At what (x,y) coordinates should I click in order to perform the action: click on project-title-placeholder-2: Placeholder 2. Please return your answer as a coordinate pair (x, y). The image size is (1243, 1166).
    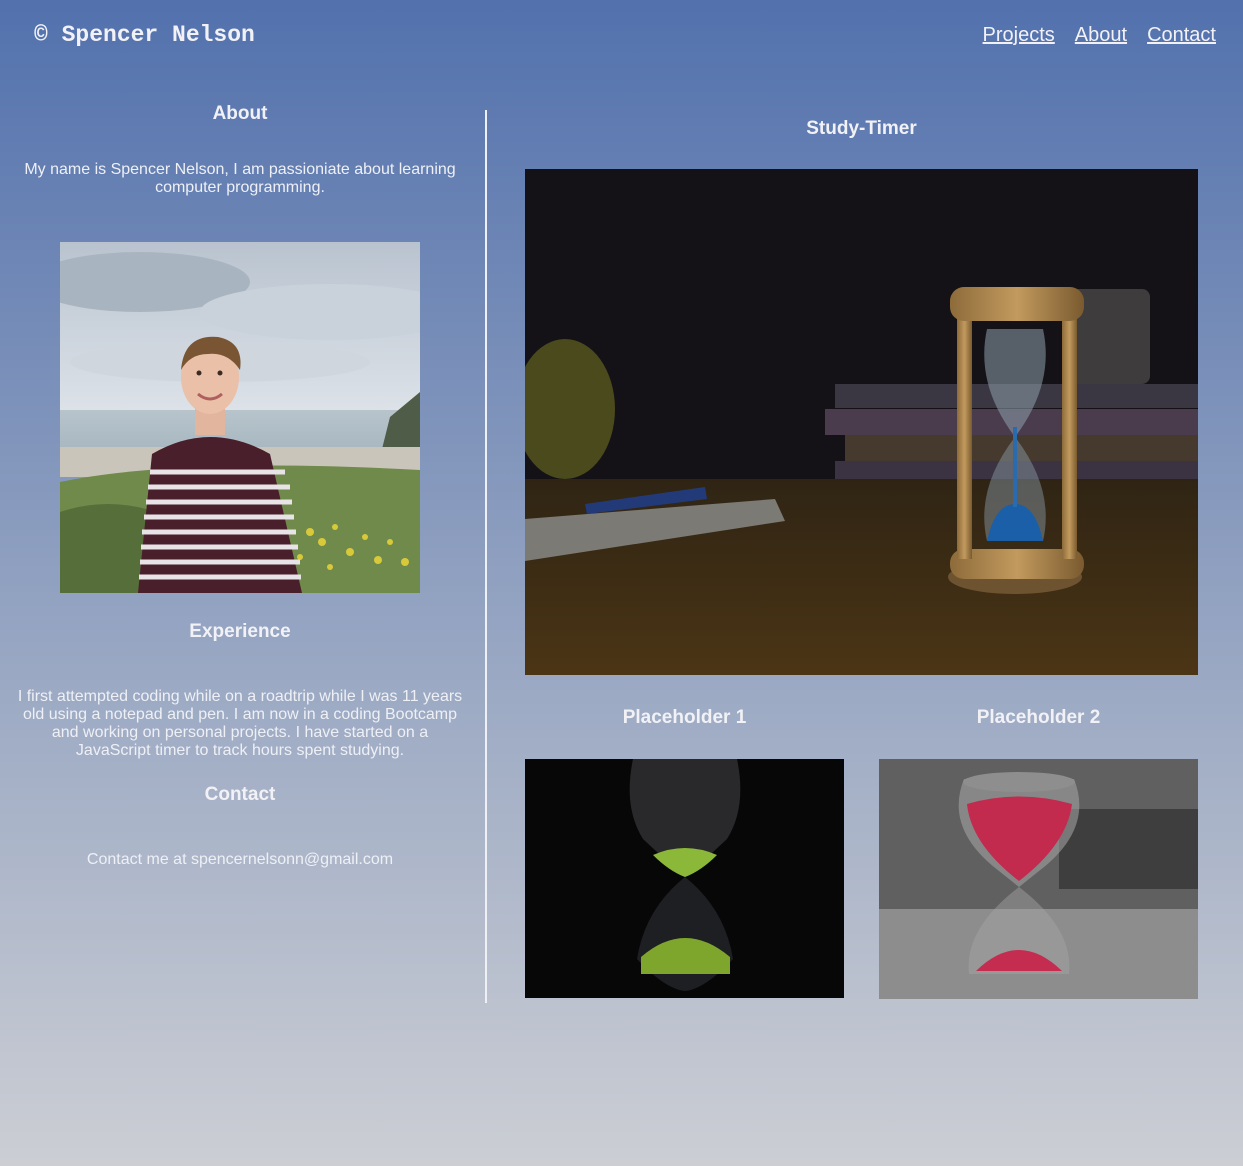
    Looking at the image, I should click on (1038, 717).